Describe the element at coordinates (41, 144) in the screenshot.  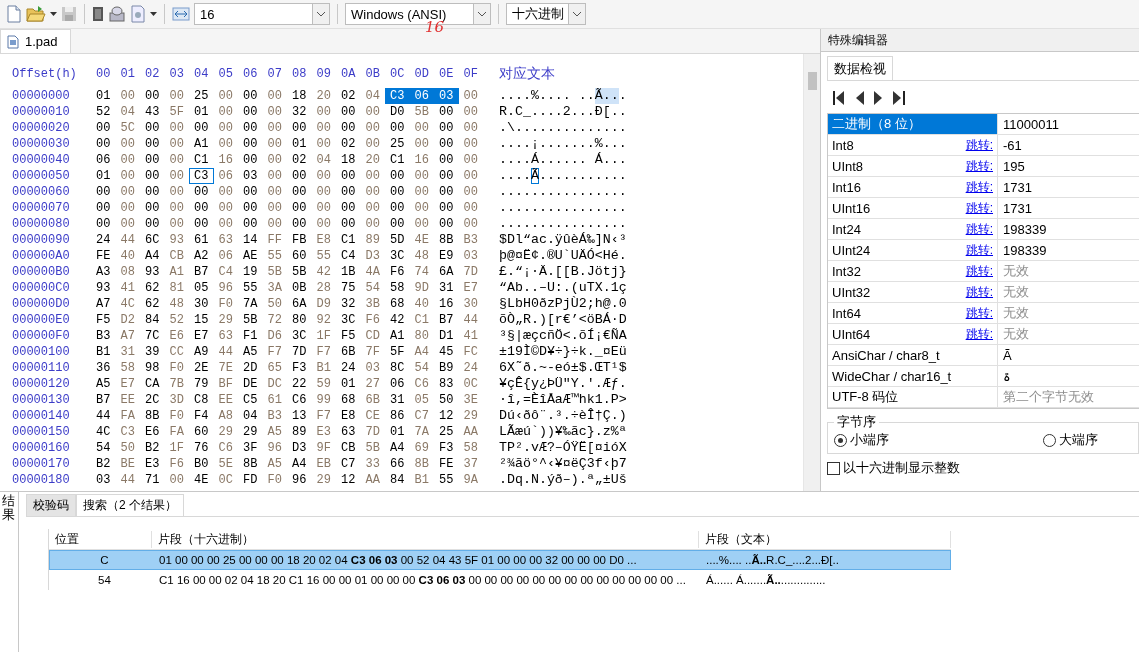
I see `offset-label: 00000030` at that location.